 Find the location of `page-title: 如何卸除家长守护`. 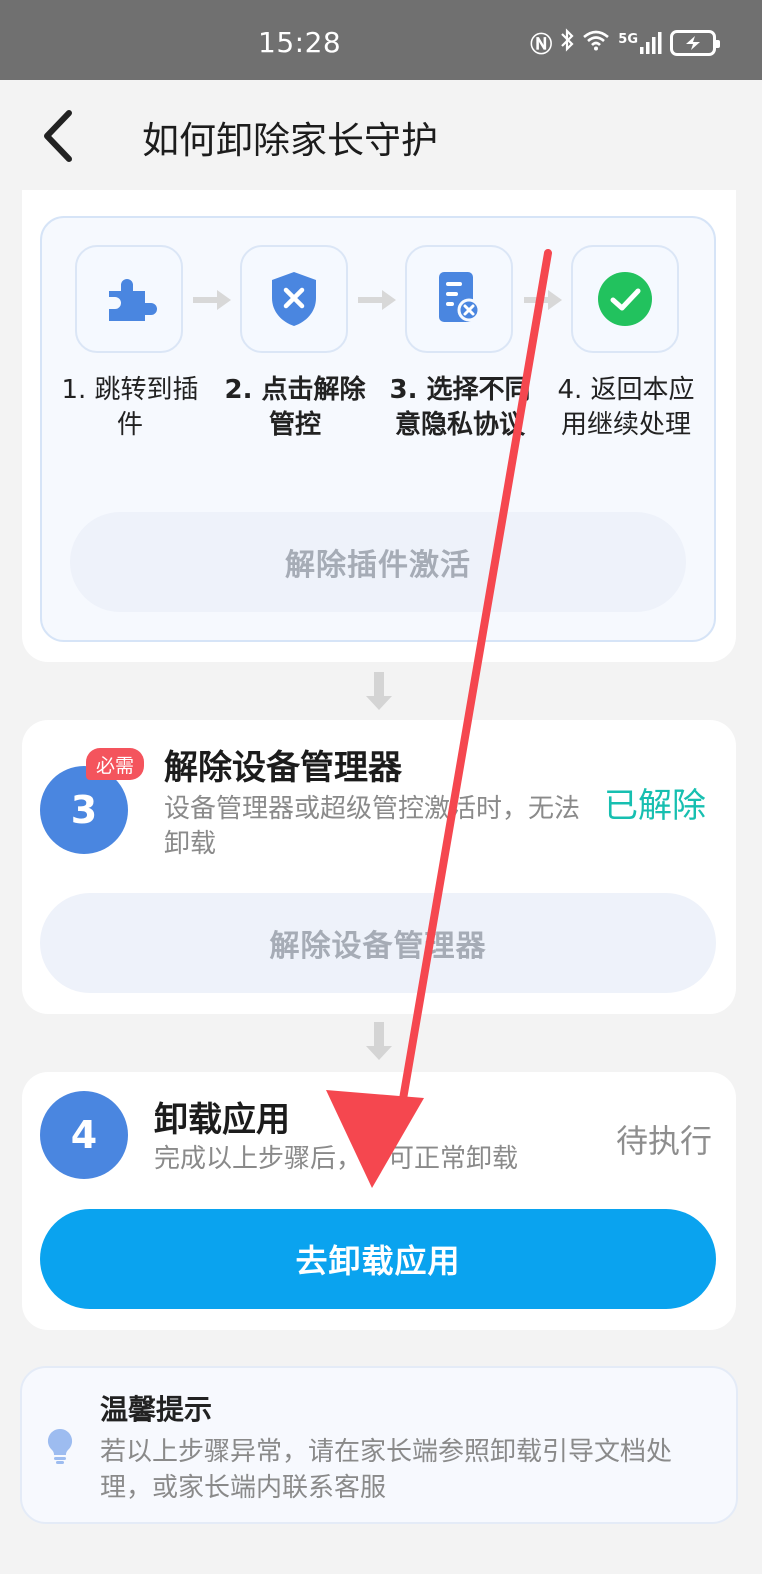

page-title: 如何卸除家长守护 is located at coordinates (290, 140).